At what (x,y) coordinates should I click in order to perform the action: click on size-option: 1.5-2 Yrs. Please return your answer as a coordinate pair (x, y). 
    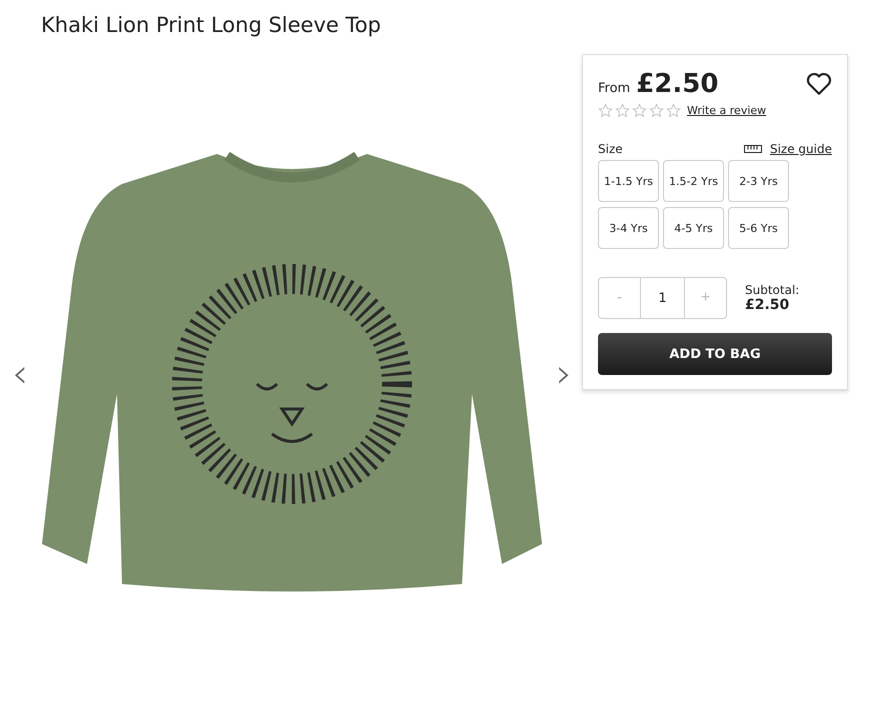
    Looking at the image, I should click on (693, 181).